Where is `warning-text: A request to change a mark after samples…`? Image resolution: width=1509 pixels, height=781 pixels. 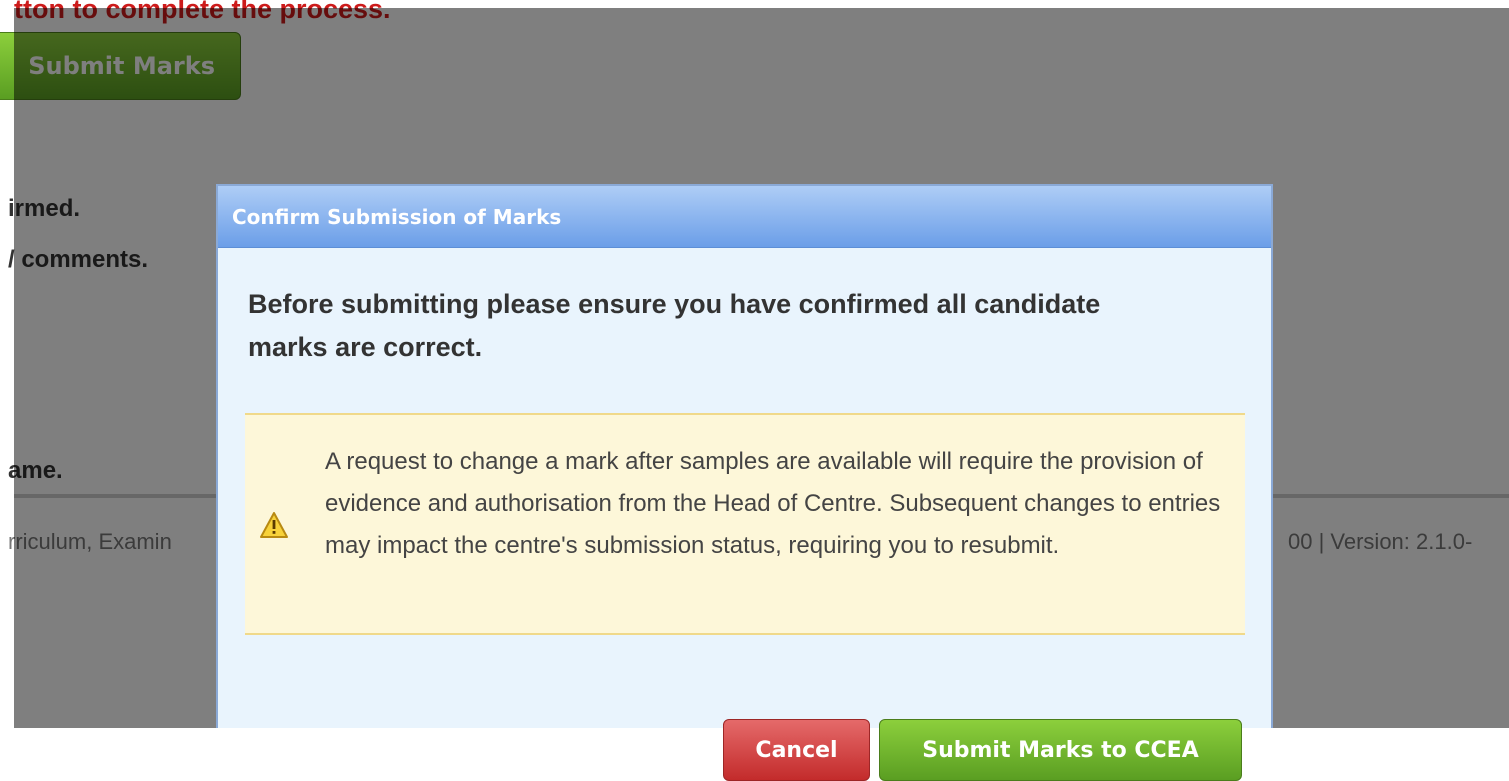 warning-text: A request to change a mark after samples… is located at coordinates (773, 503).